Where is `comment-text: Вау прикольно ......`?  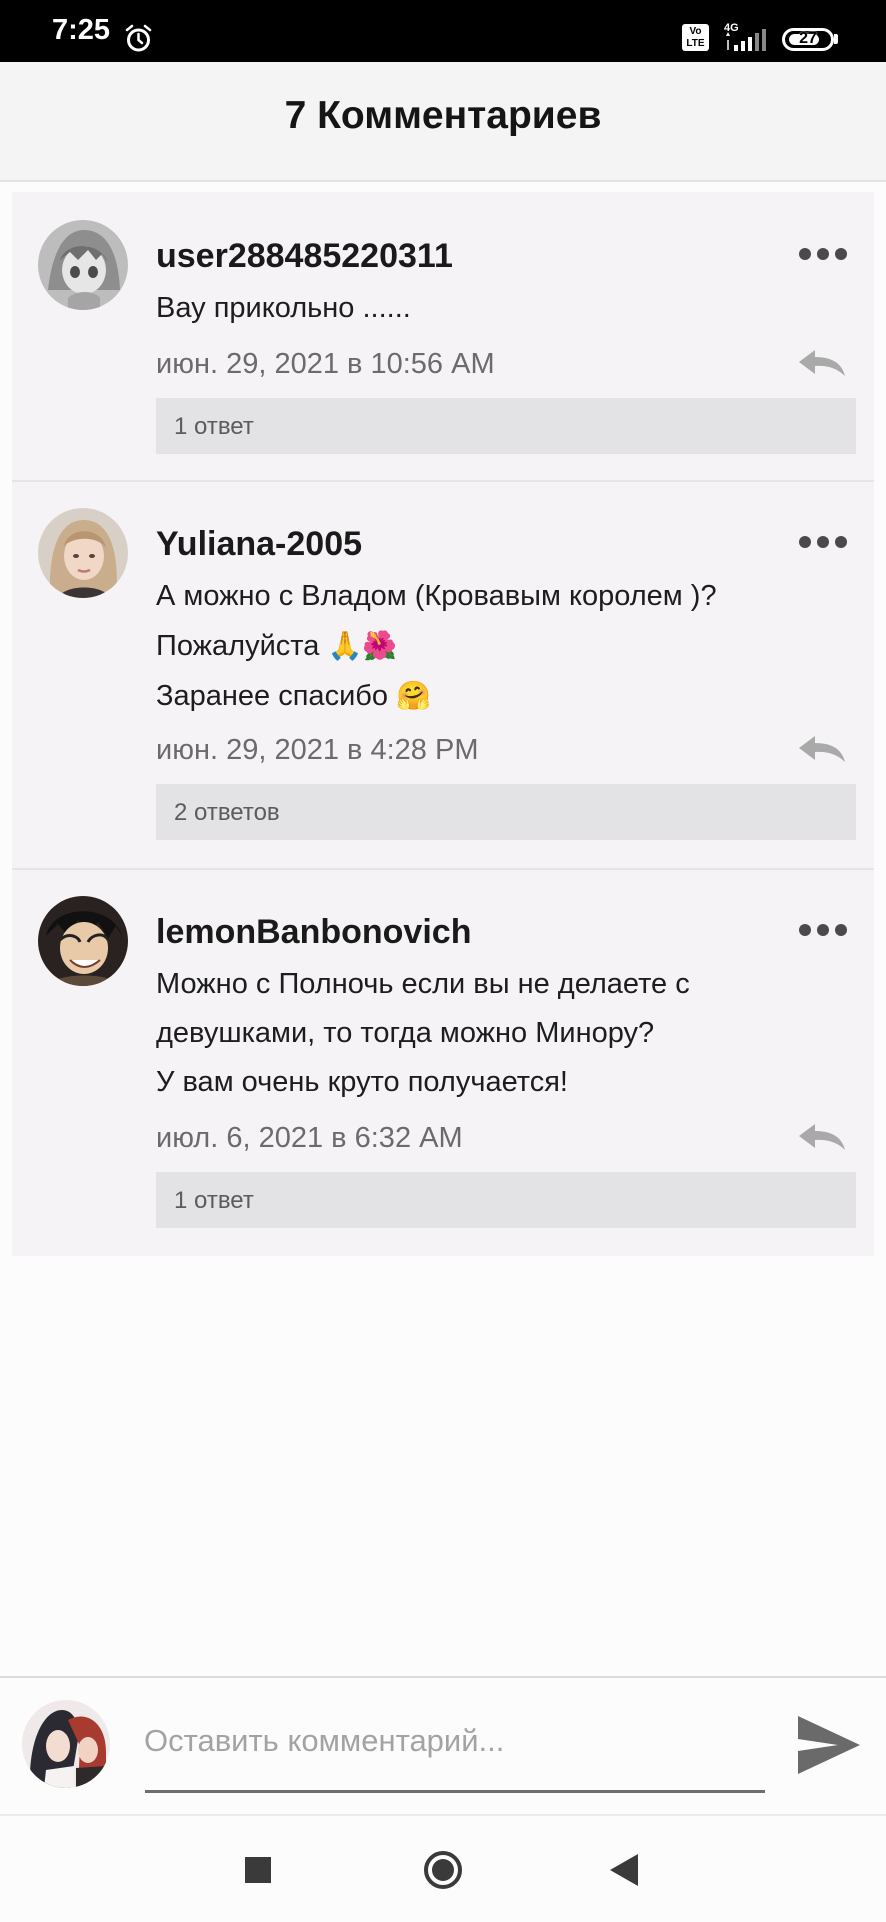 comment-text: Вау прикольно ...... is located at coordinates (506, 308).